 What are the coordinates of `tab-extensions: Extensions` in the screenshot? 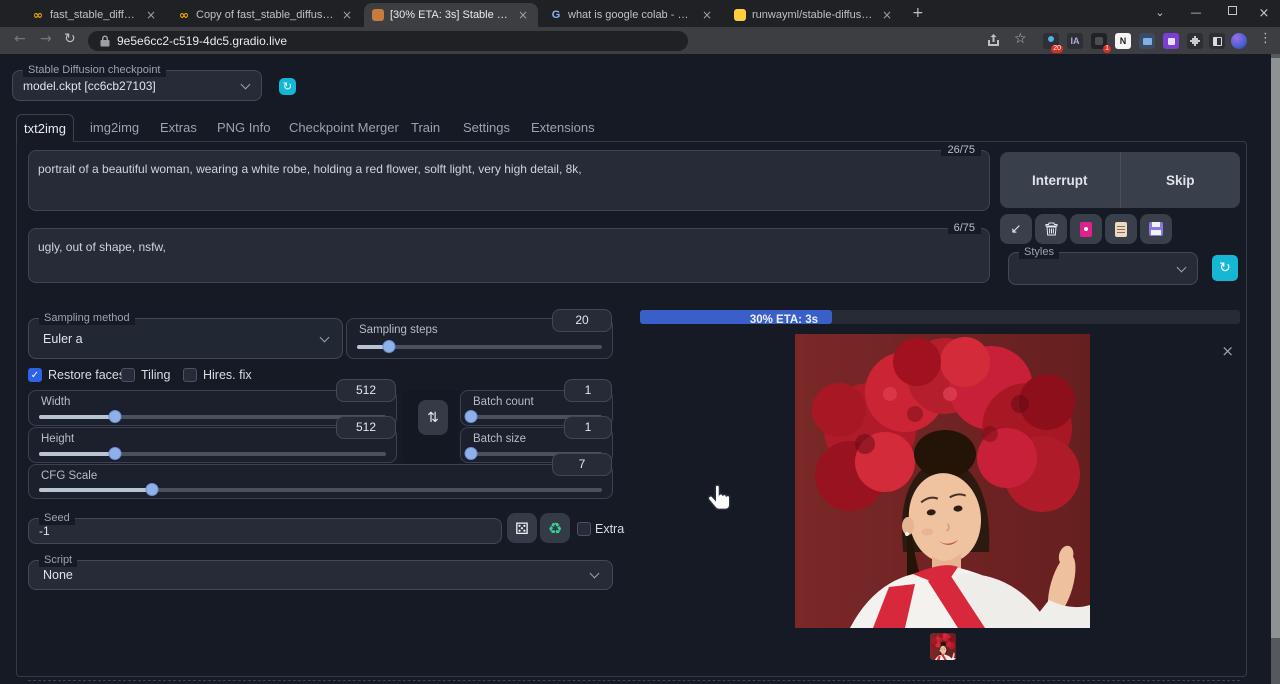 It's located at (563, 127).